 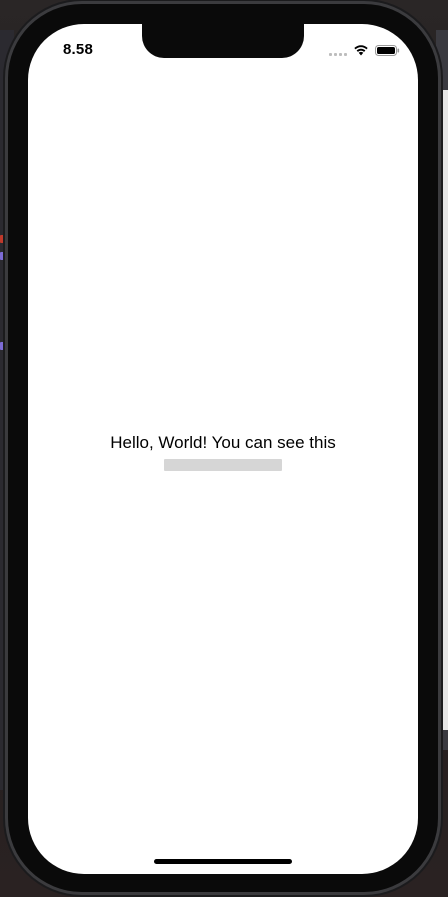 What do you see at coordinates (387, 50) in the screenshot?
I see `battery-icon` at bounding box center [387, 50].